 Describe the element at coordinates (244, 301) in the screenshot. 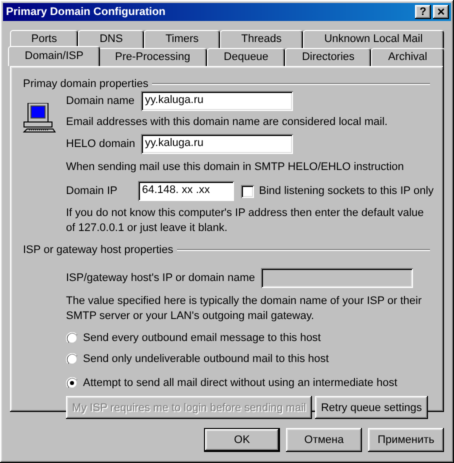

I see `help-text: The value specified here is typically the domain name of your ISP or their` at that location.